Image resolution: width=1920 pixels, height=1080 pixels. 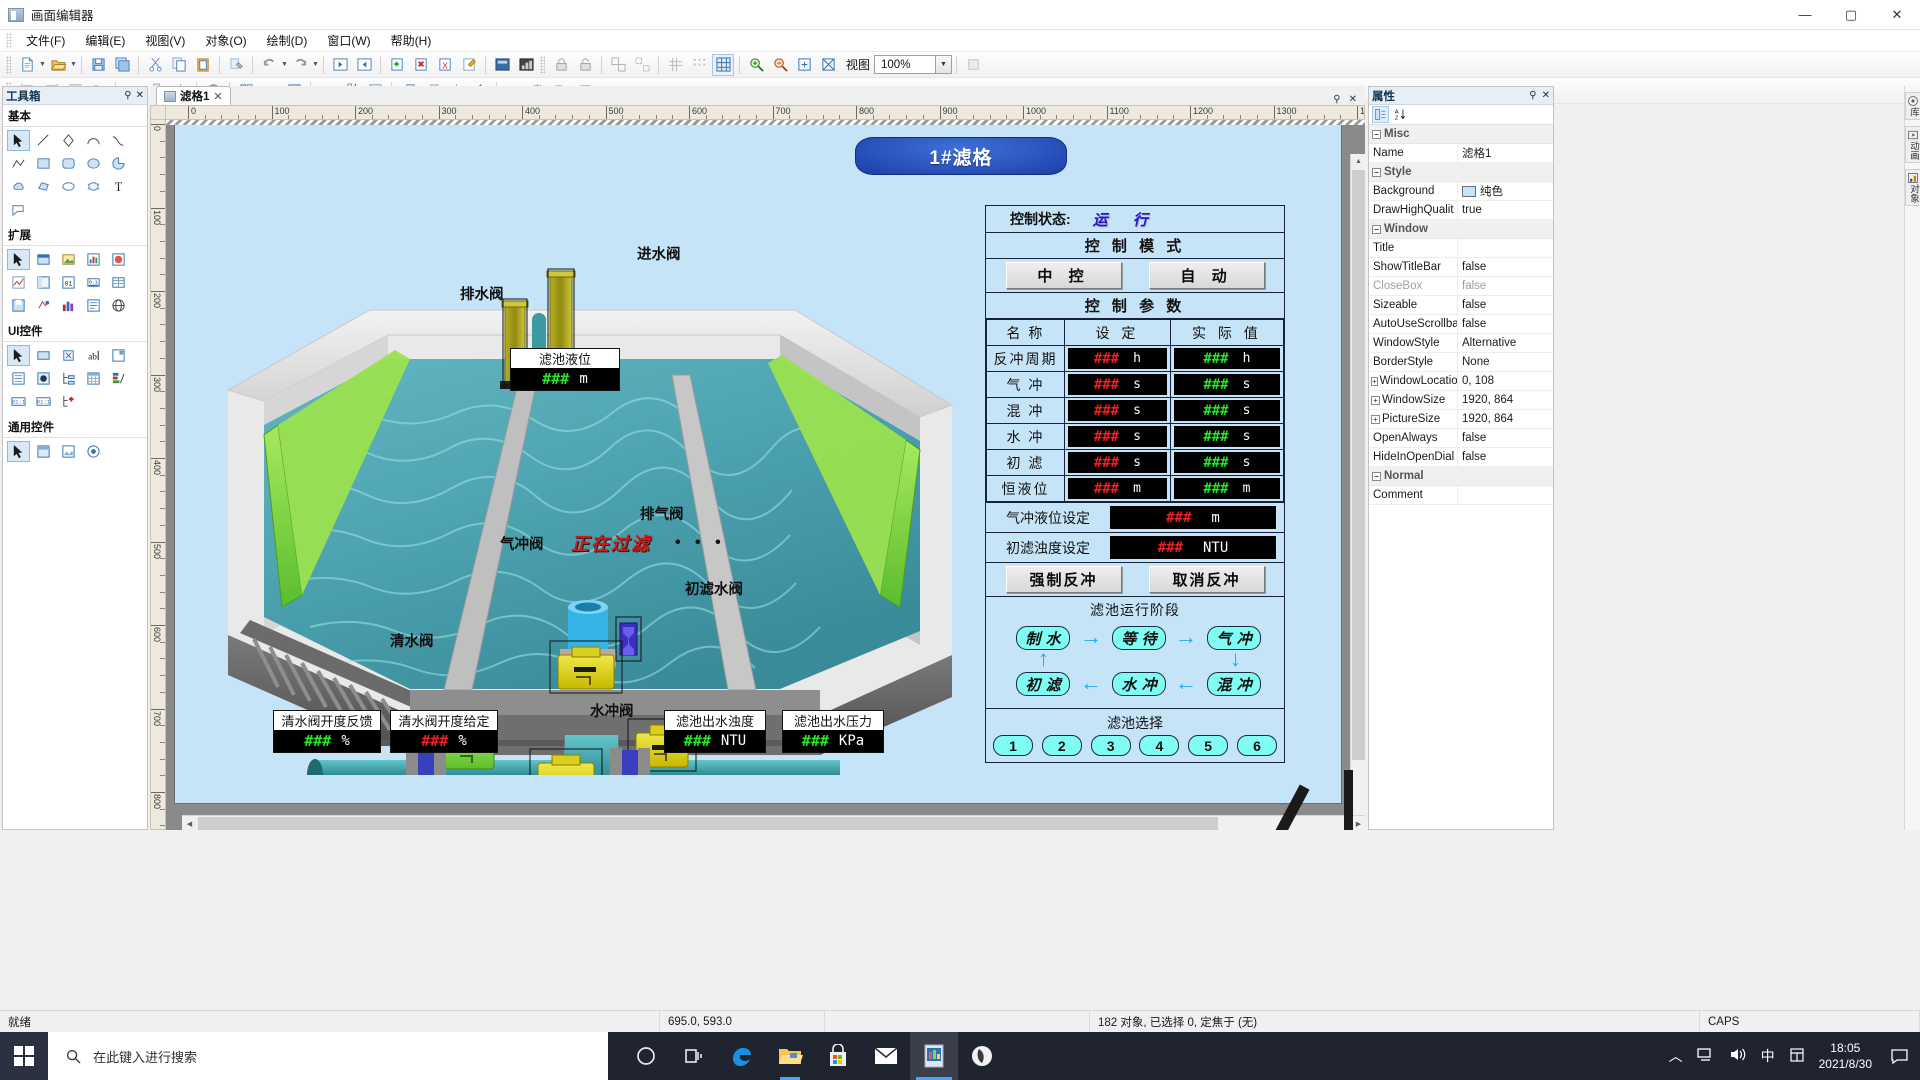 What do you see at coordinates (340, 65) in the screenshot?
I see `previous-screen-icon` at bounding box center [340, 65].